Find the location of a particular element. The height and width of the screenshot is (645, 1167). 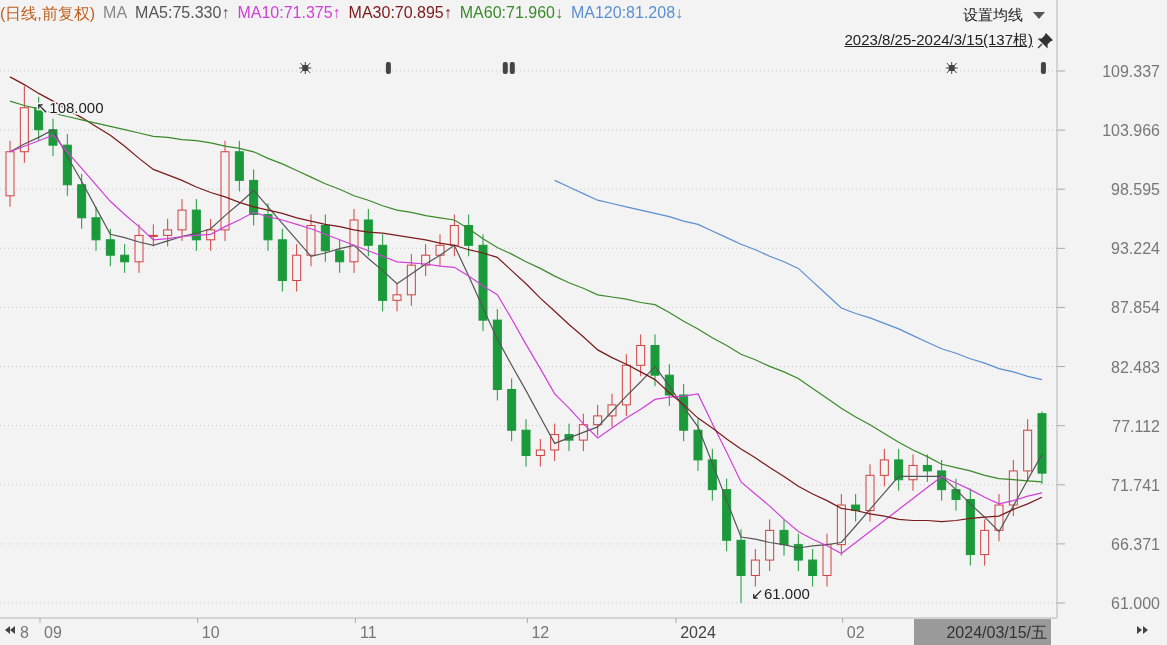

axis-label: 09 is located at coordinates (53, 632).